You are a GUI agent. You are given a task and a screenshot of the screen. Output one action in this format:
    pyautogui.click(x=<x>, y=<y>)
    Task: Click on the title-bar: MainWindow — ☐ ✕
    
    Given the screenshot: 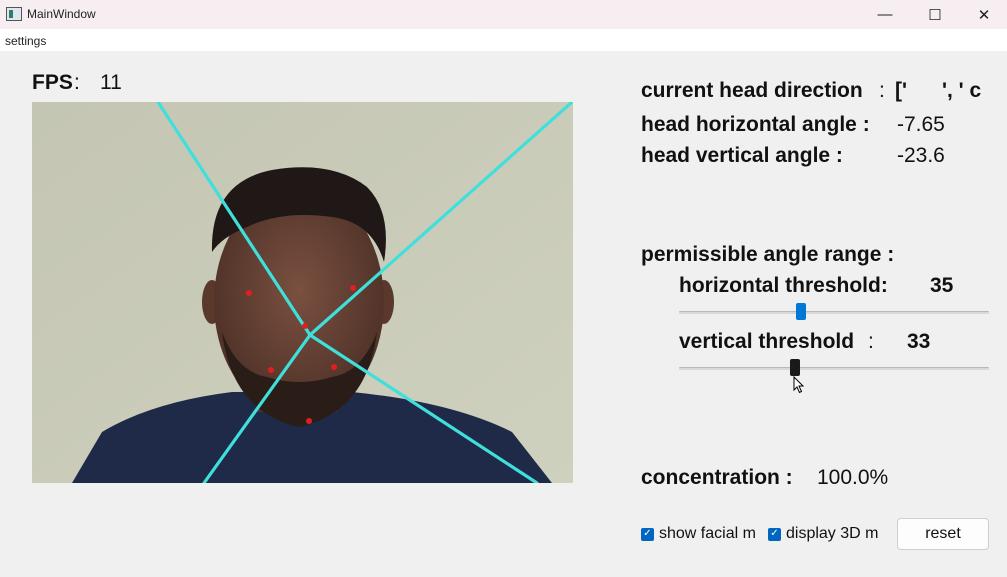 What is the action you would take?
    pyautogui.click(x=503, y=14)
    